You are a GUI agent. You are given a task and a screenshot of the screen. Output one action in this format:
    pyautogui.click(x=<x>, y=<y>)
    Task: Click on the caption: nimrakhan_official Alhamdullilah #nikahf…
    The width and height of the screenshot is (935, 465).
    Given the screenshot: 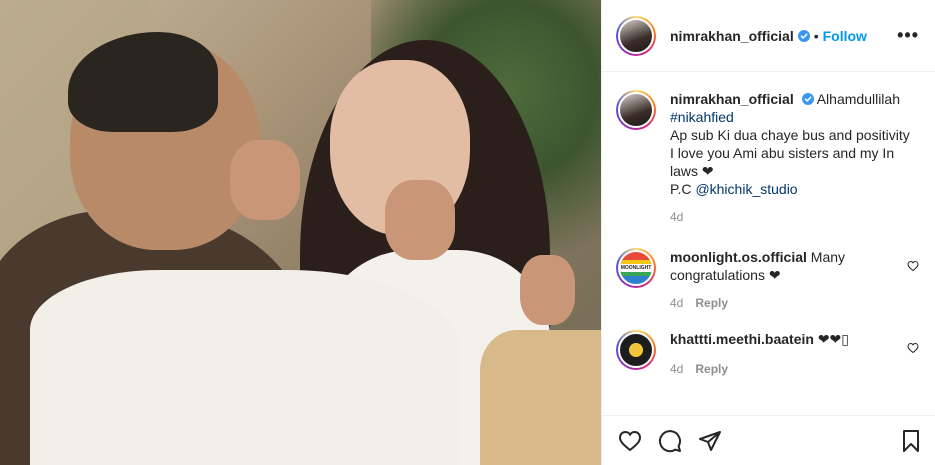 What is the action you would take?
    pyautogui.click(x=767, y=158)
    